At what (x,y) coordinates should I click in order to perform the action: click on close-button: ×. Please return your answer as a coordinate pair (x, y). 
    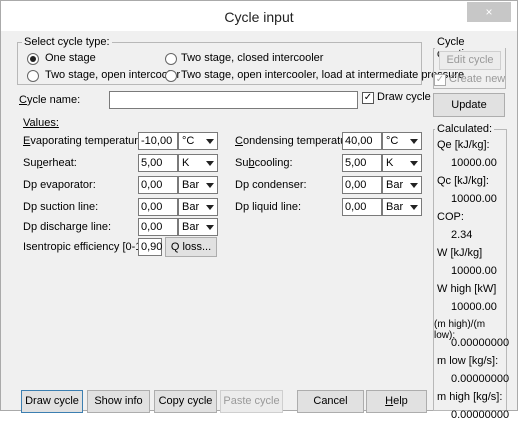
    Looking at the image, I should click on (489, 12).